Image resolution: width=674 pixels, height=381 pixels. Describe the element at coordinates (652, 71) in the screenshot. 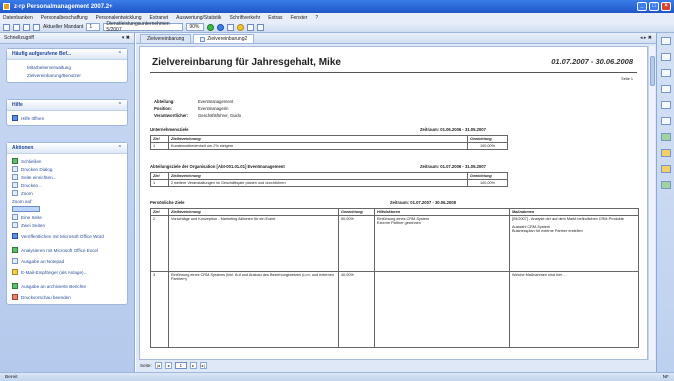

I see `scroll-thumb` at that location.